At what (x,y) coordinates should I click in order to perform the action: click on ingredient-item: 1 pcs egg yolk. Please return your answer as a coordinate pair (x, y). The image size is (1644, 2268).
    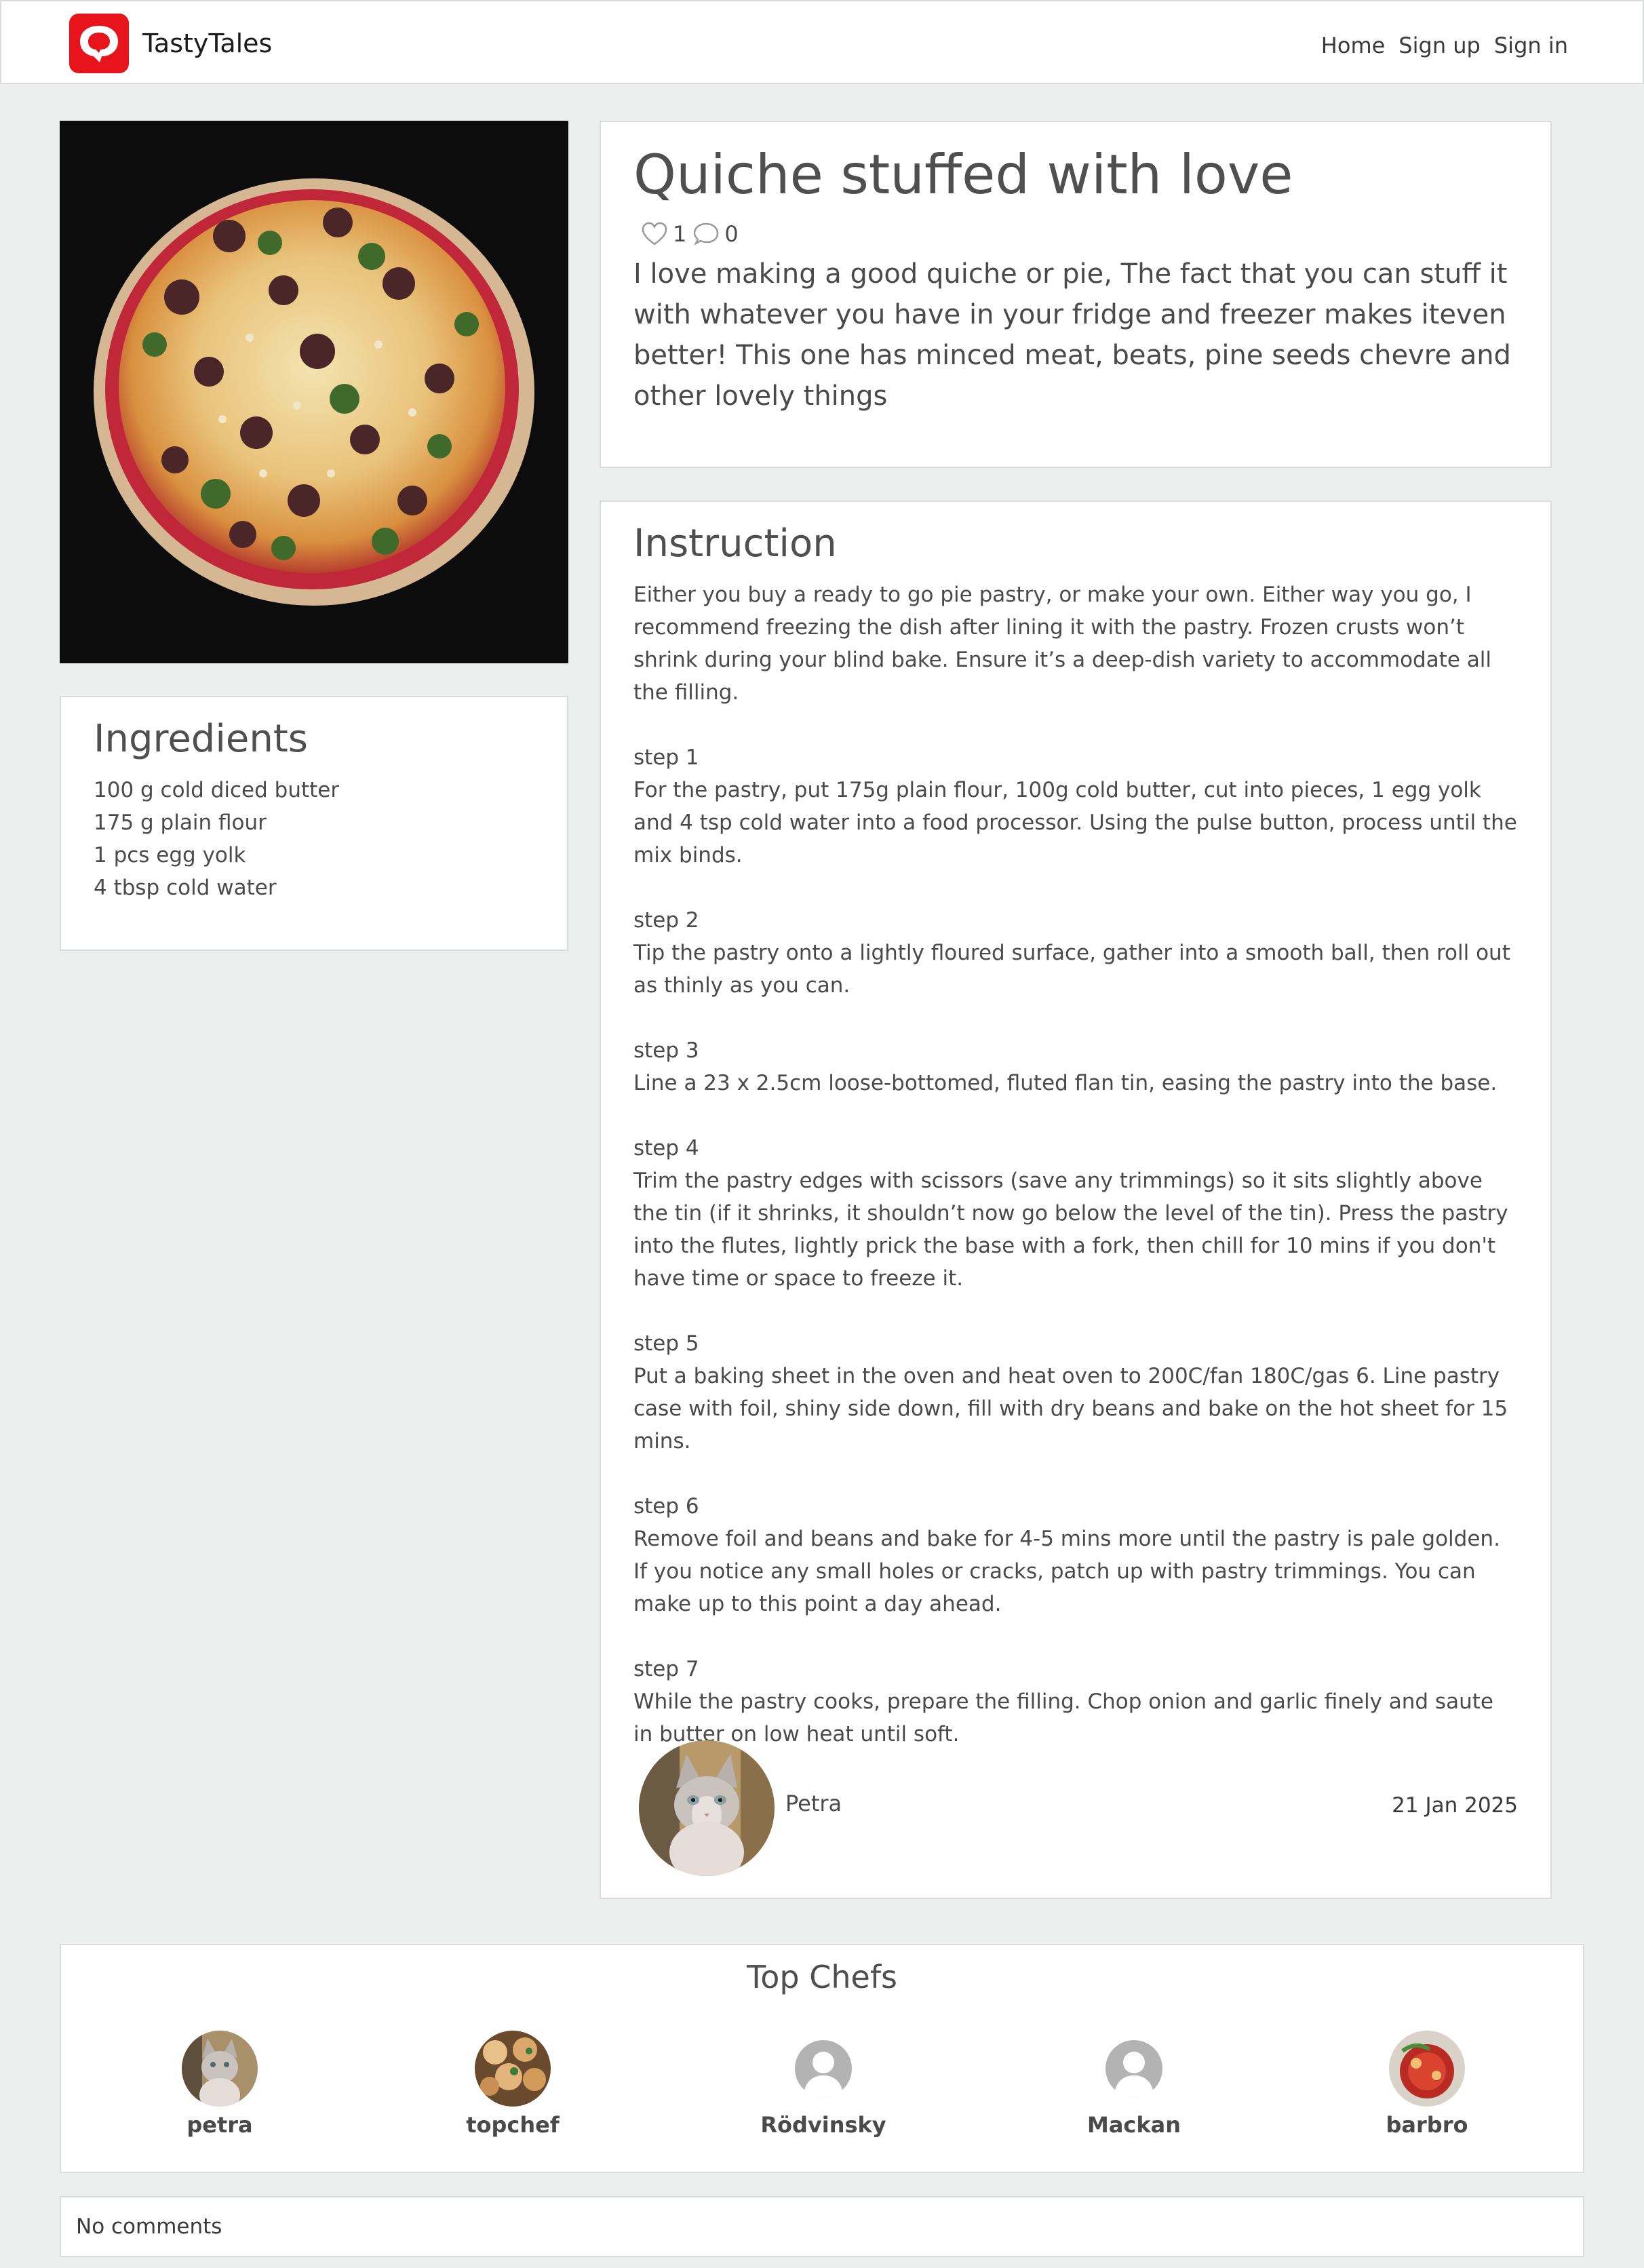
    Looking at the image, I should click on (170, 854).